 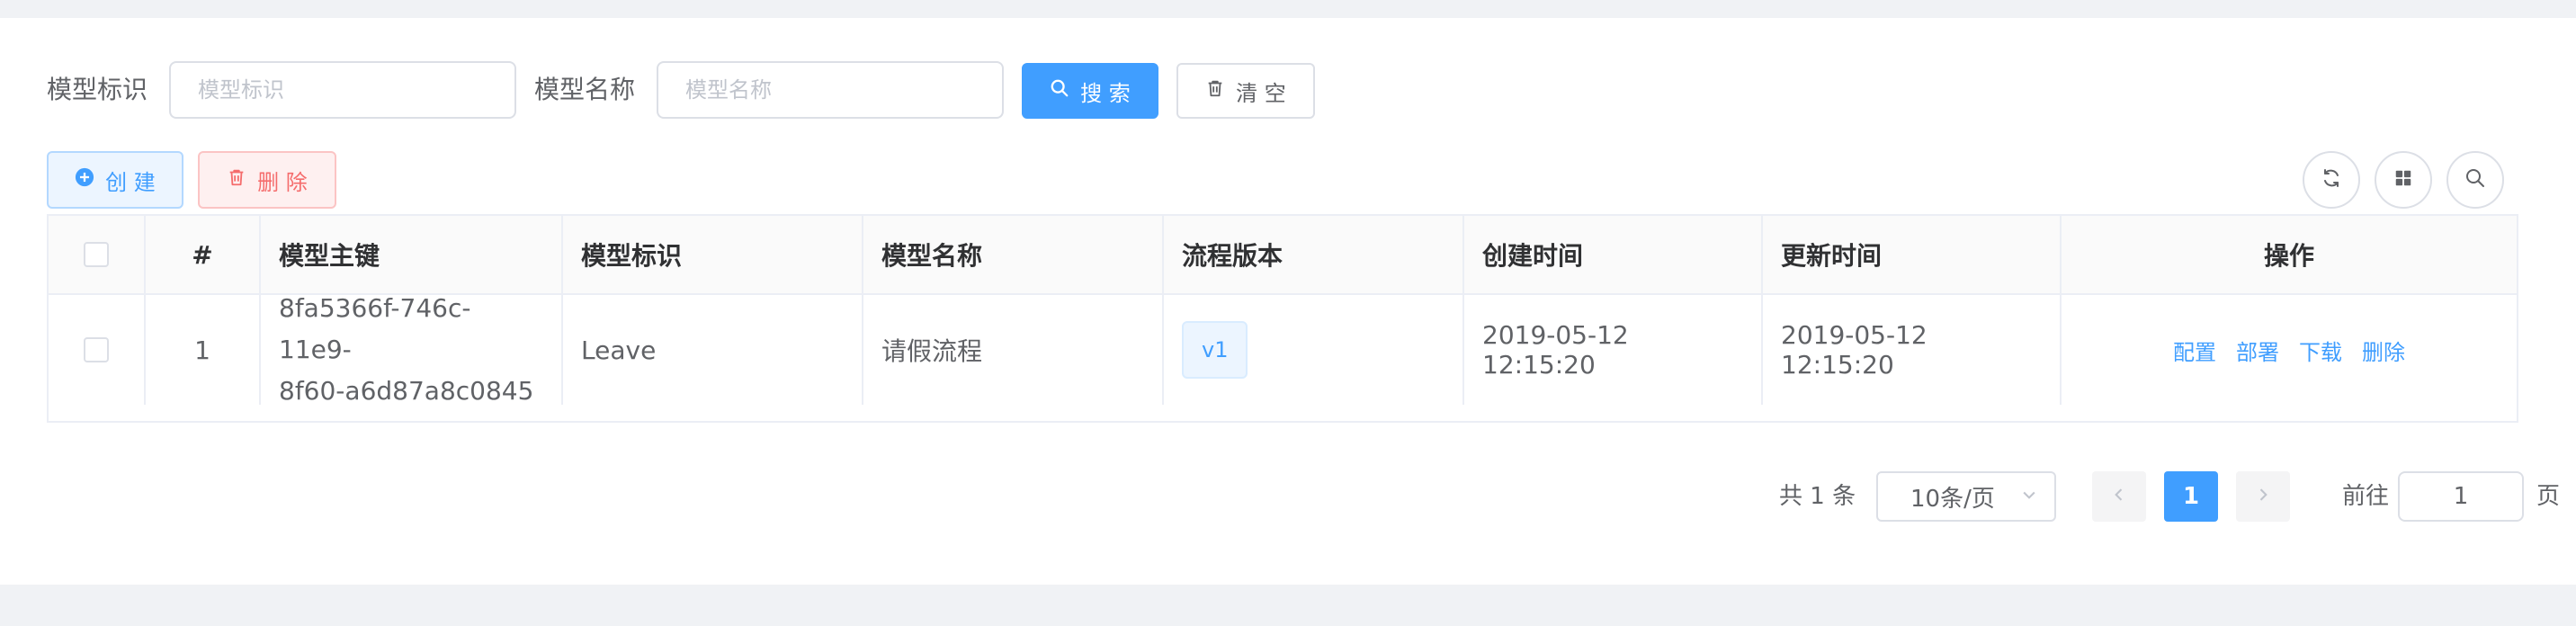 I want to click on row-checkbox, so click(x=96, y=349).